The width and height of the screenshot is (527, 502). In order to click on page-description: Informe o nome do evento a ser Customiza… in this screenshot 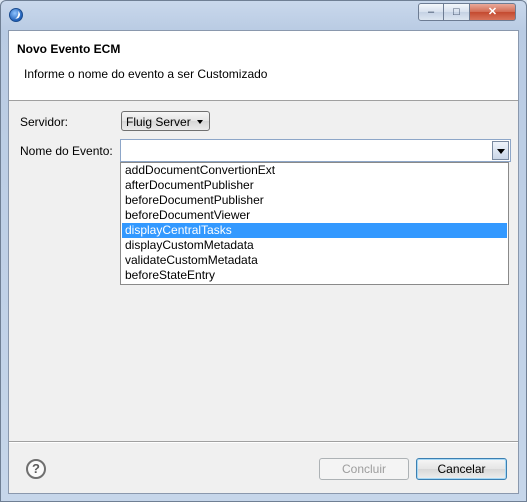, I will do `click(146, 74)`.